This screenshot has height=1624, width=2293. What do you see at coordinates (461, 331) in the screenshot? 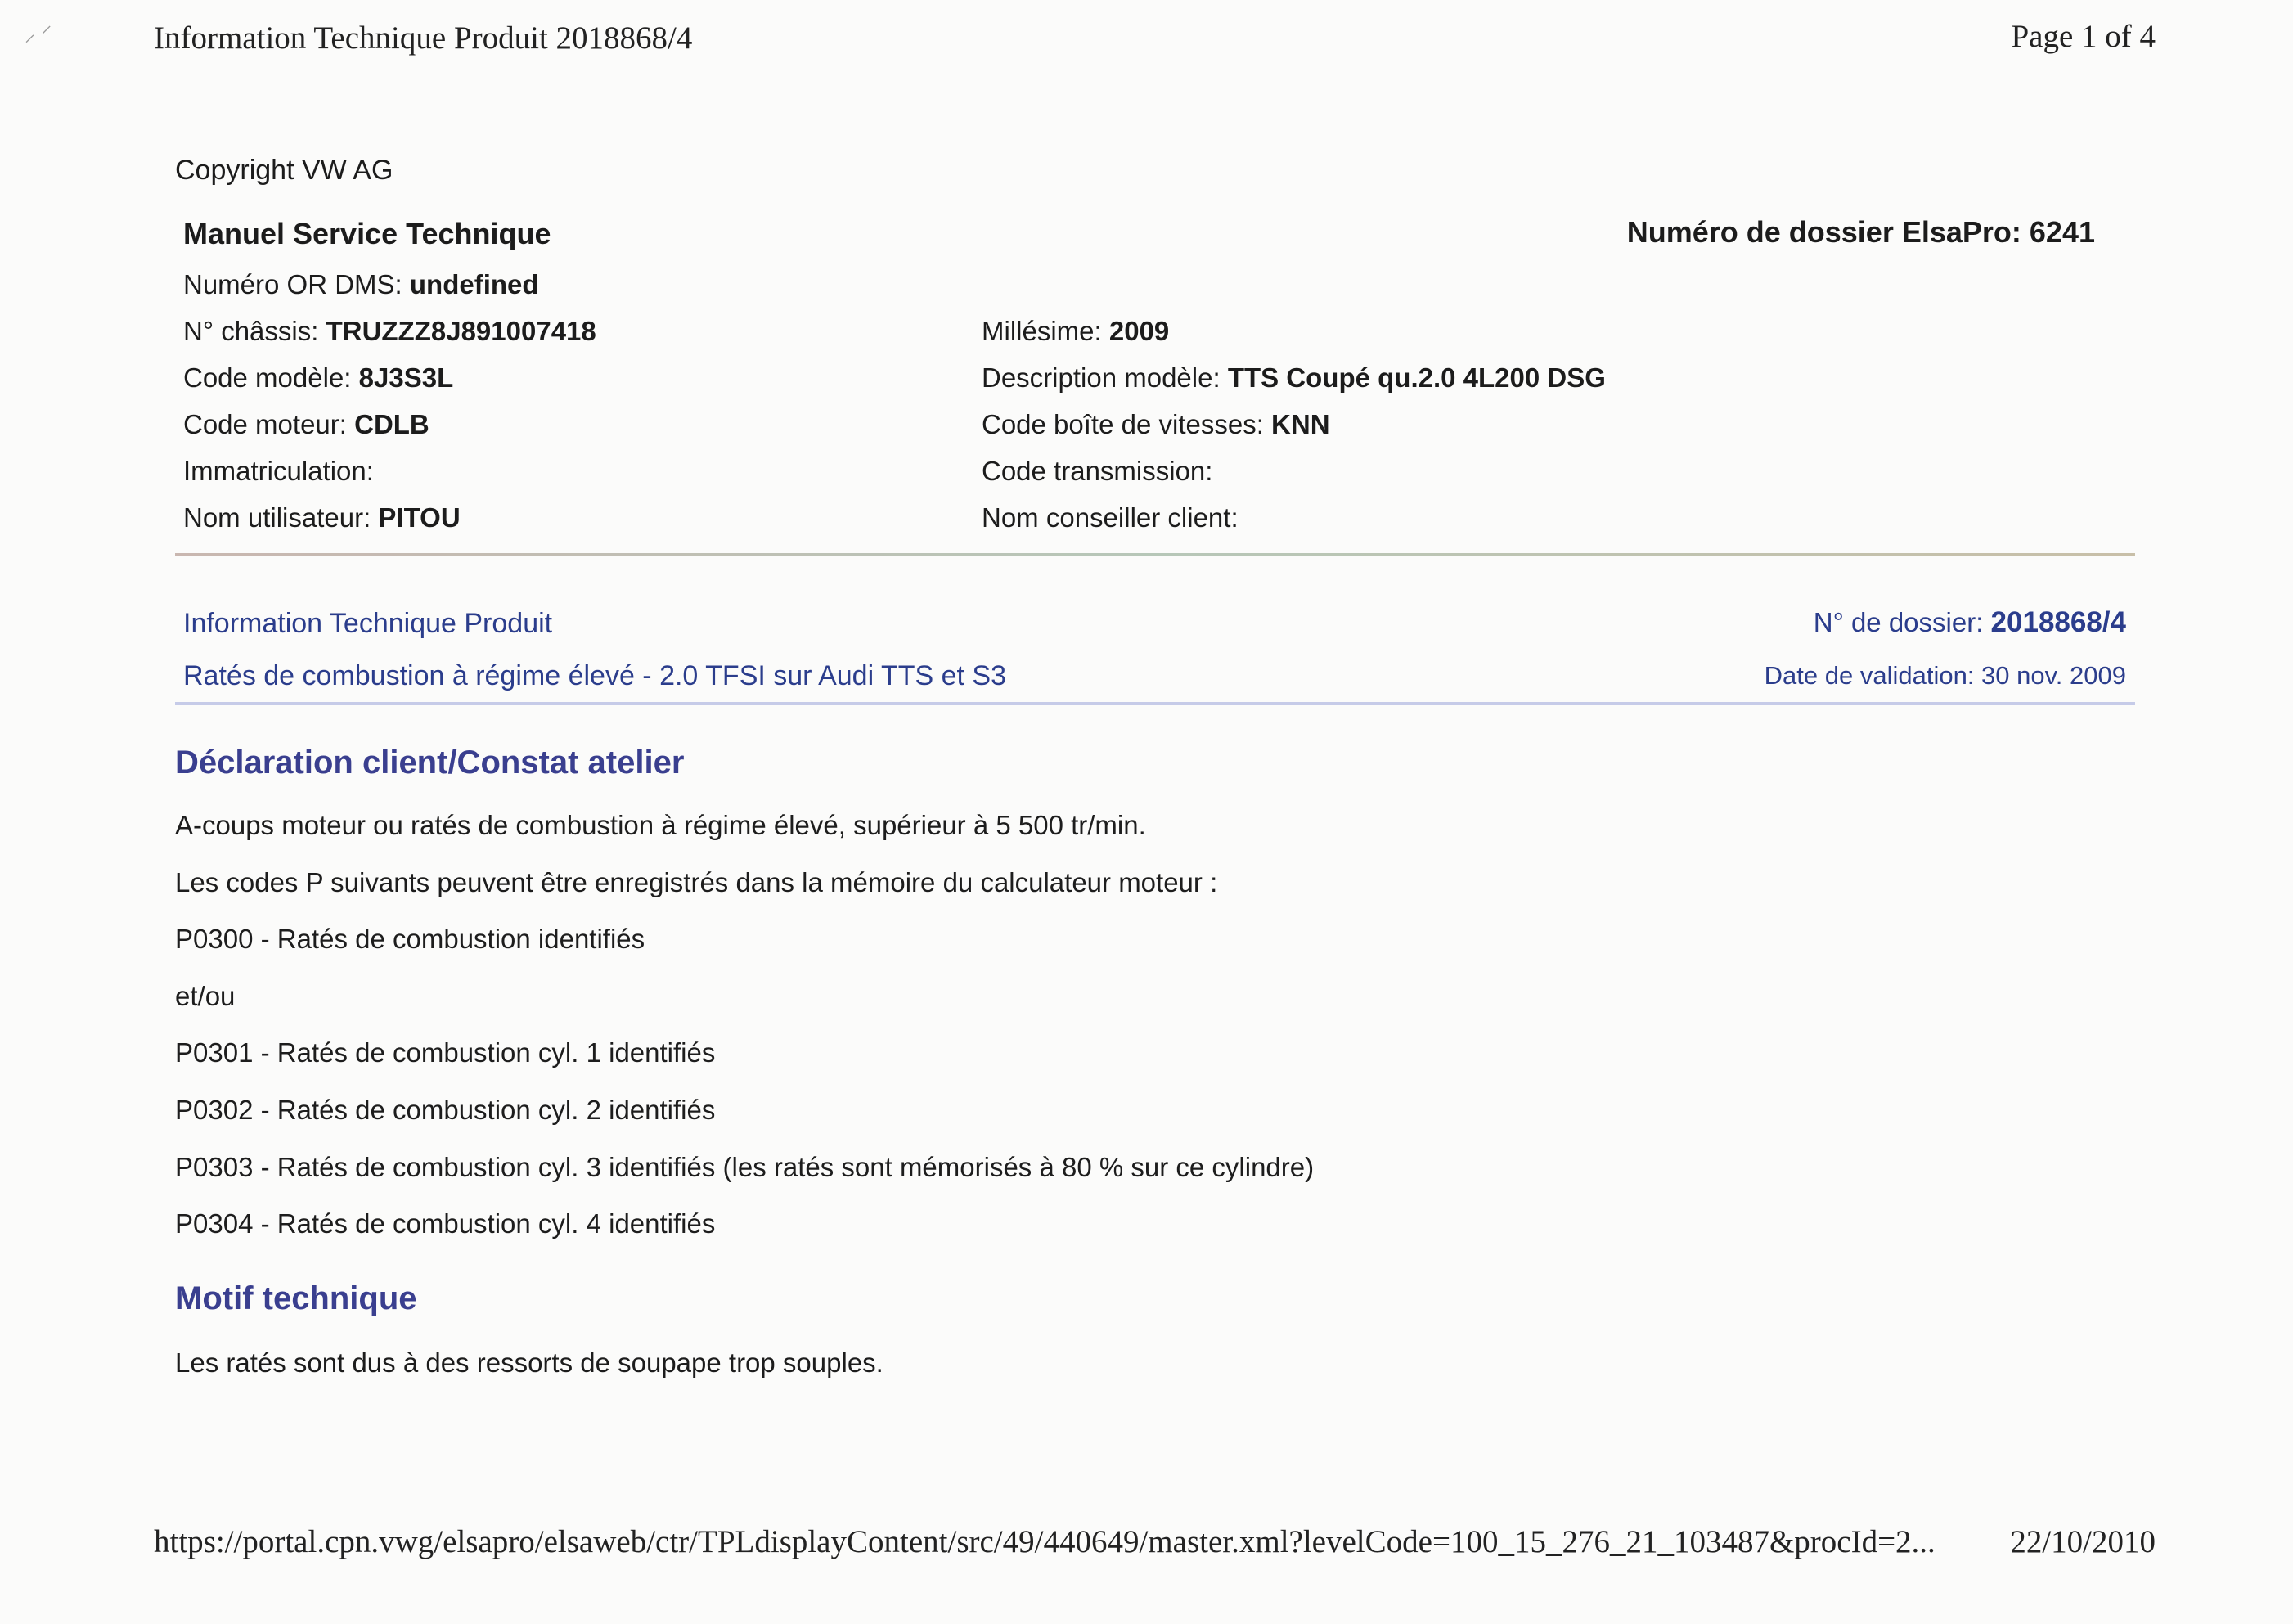
I see `field-value: TRUZZZ8J891007418` at bounding box center [461, 331].